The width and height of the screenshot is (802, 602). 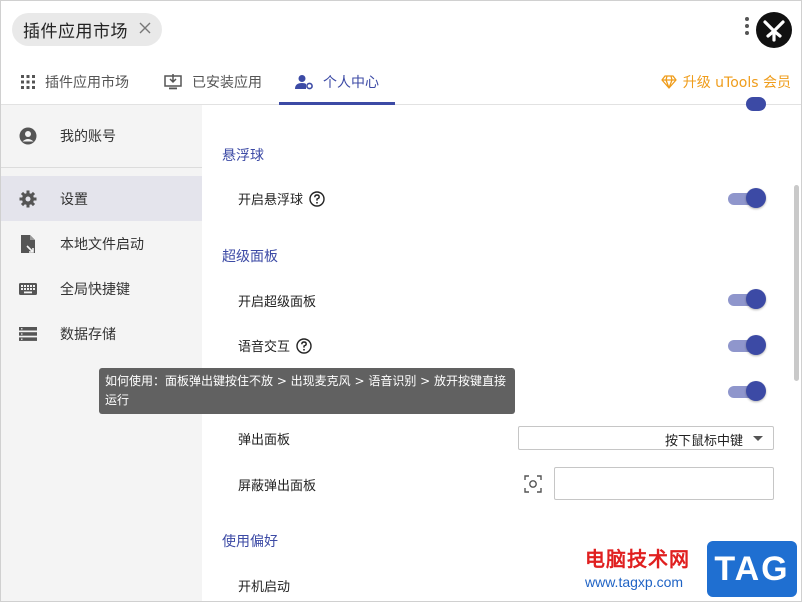 What do you see at coordinates (271, 200) in the screenshot?
I see `float-ball-label-text: 开启悬浮球` at bounding box center [271, 200].